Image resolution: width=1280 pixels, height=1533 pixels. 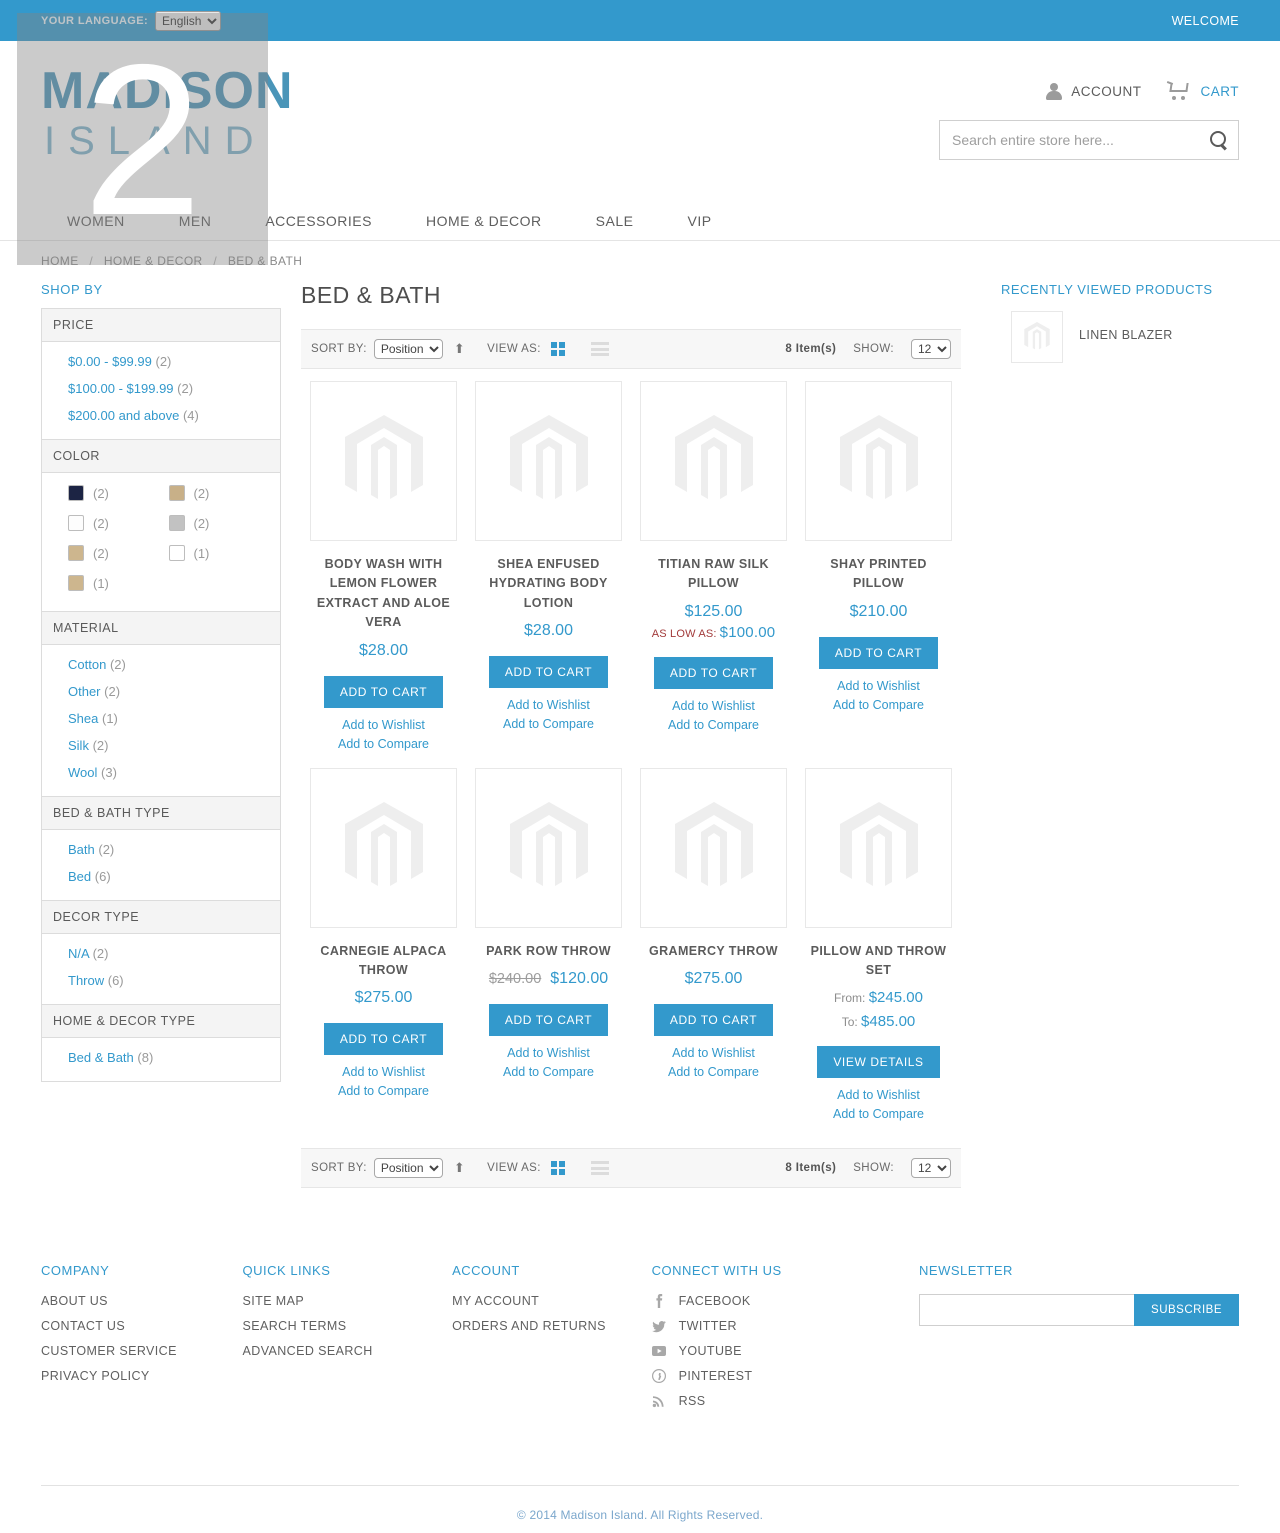 What do you see at coordinates (1203, 90) in the screenshot?
I see `cart-link: CART` at bounding box center [1203, 90].